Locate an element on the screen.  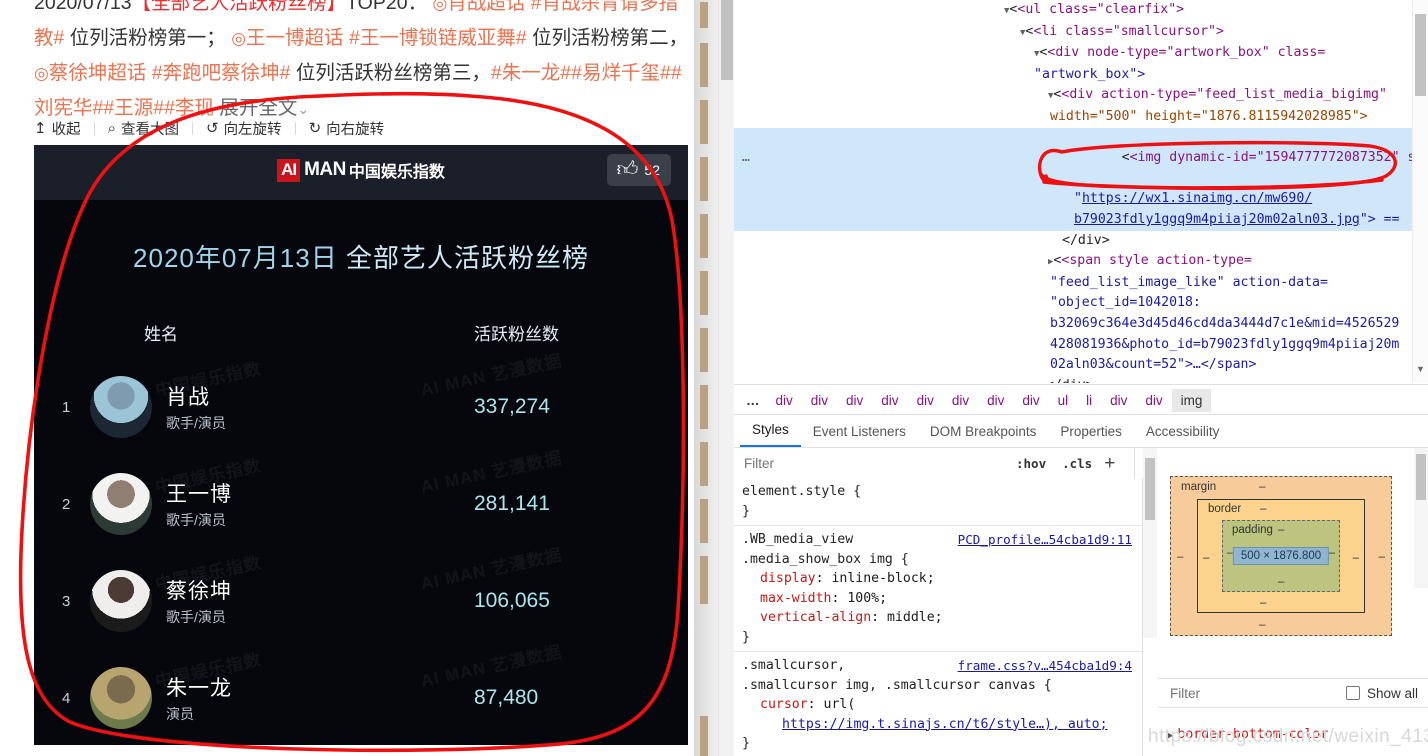
styles-filter-input is located at coordinates (875, 463).